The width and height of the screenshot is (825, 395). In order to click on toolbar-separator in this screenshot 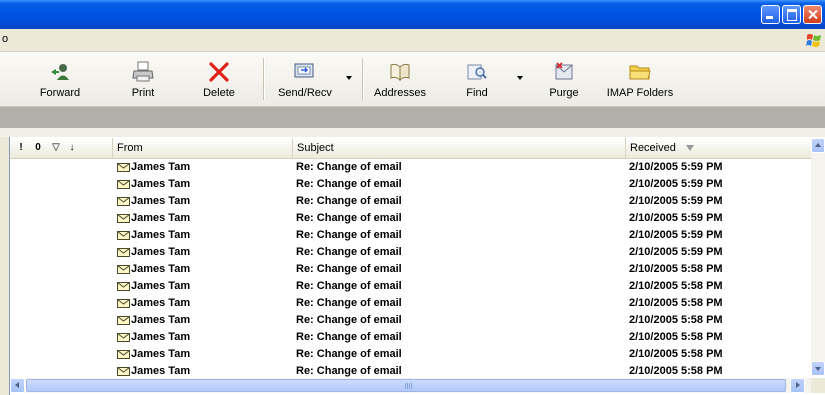, I will do `click(362, 79)`.